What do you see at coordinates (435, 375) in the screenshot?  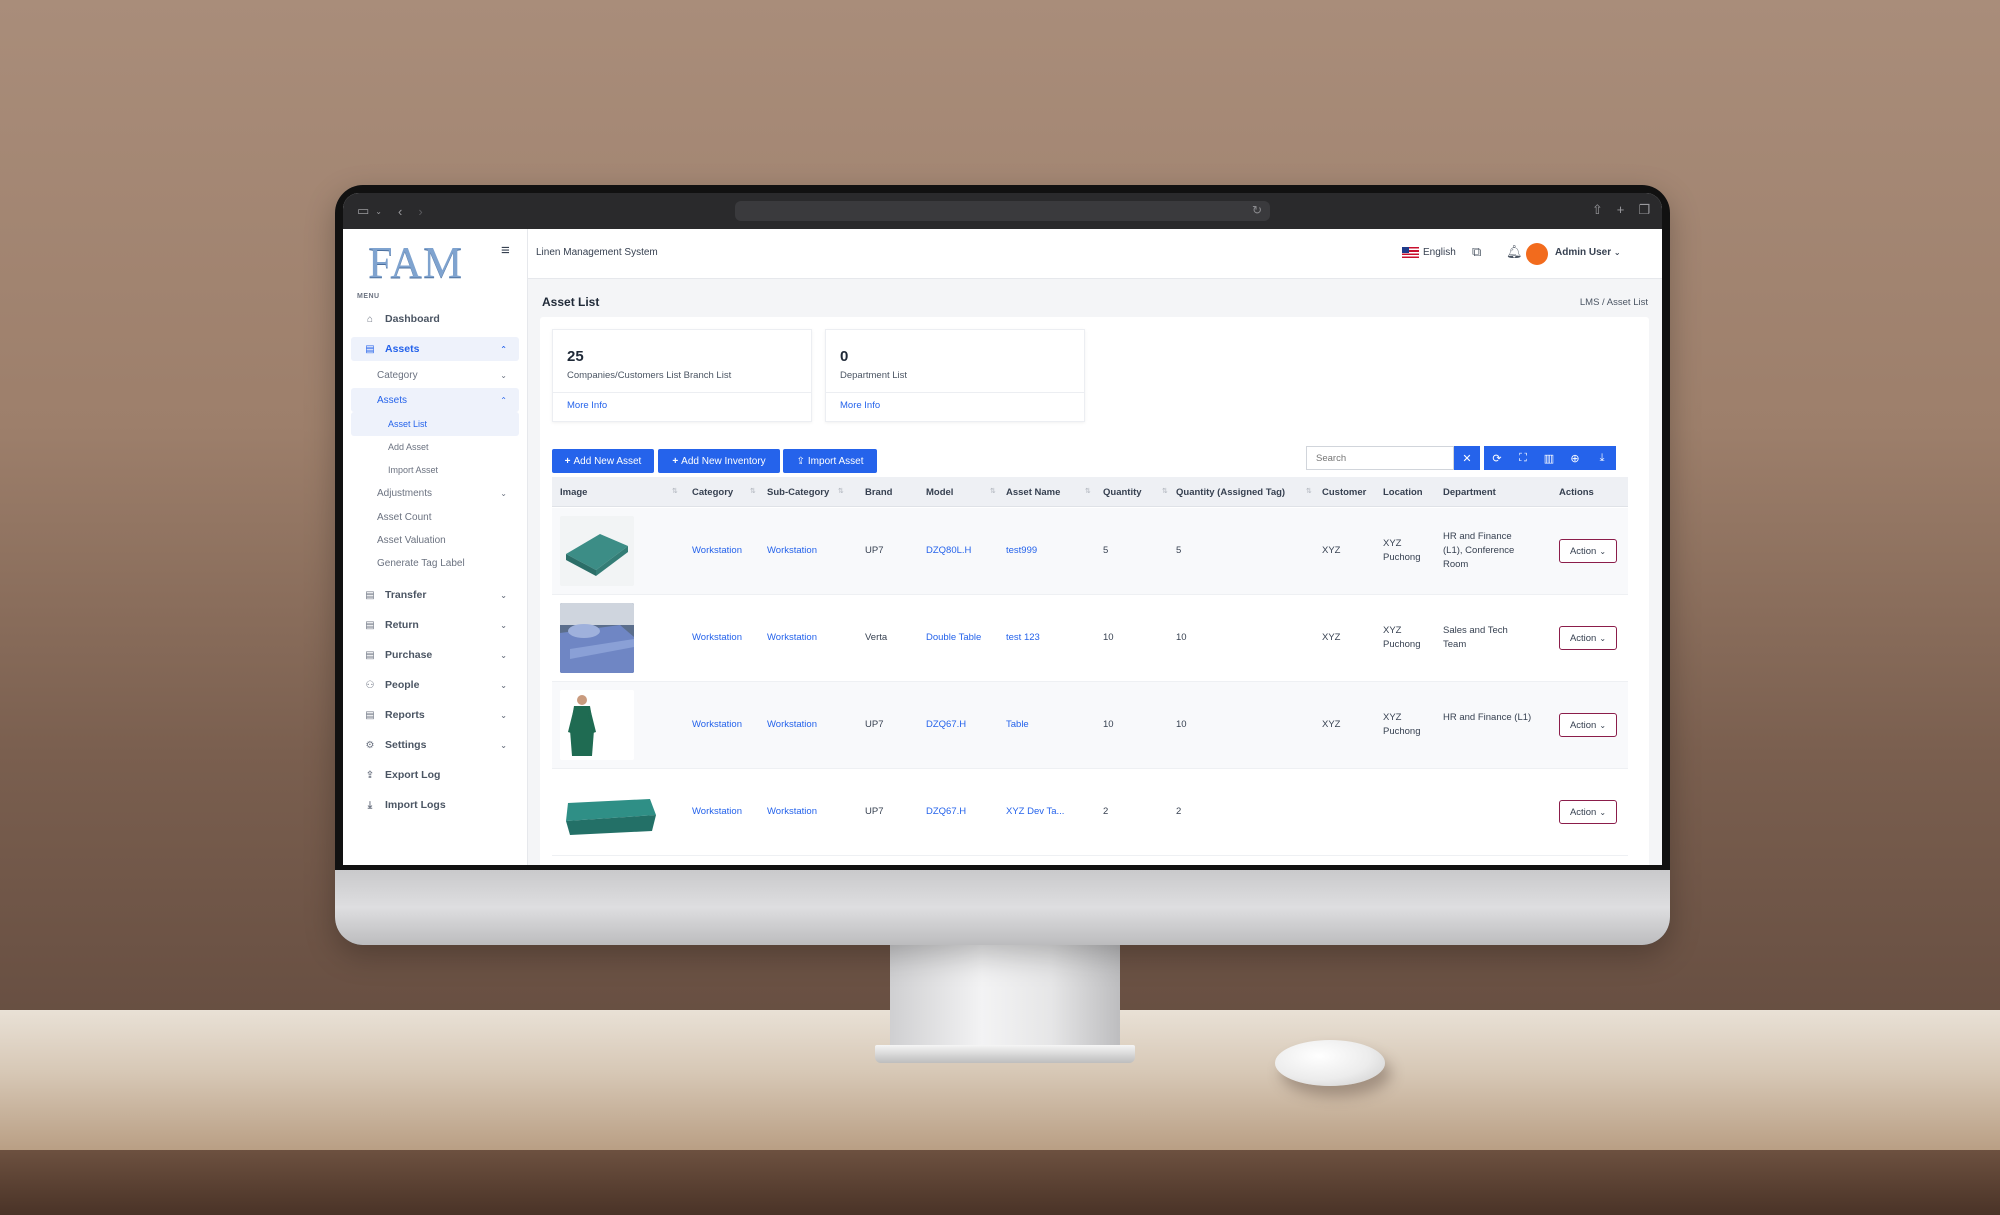 I see `sidebar-item-category: Category ⌄` at bounding box center [435, 375].